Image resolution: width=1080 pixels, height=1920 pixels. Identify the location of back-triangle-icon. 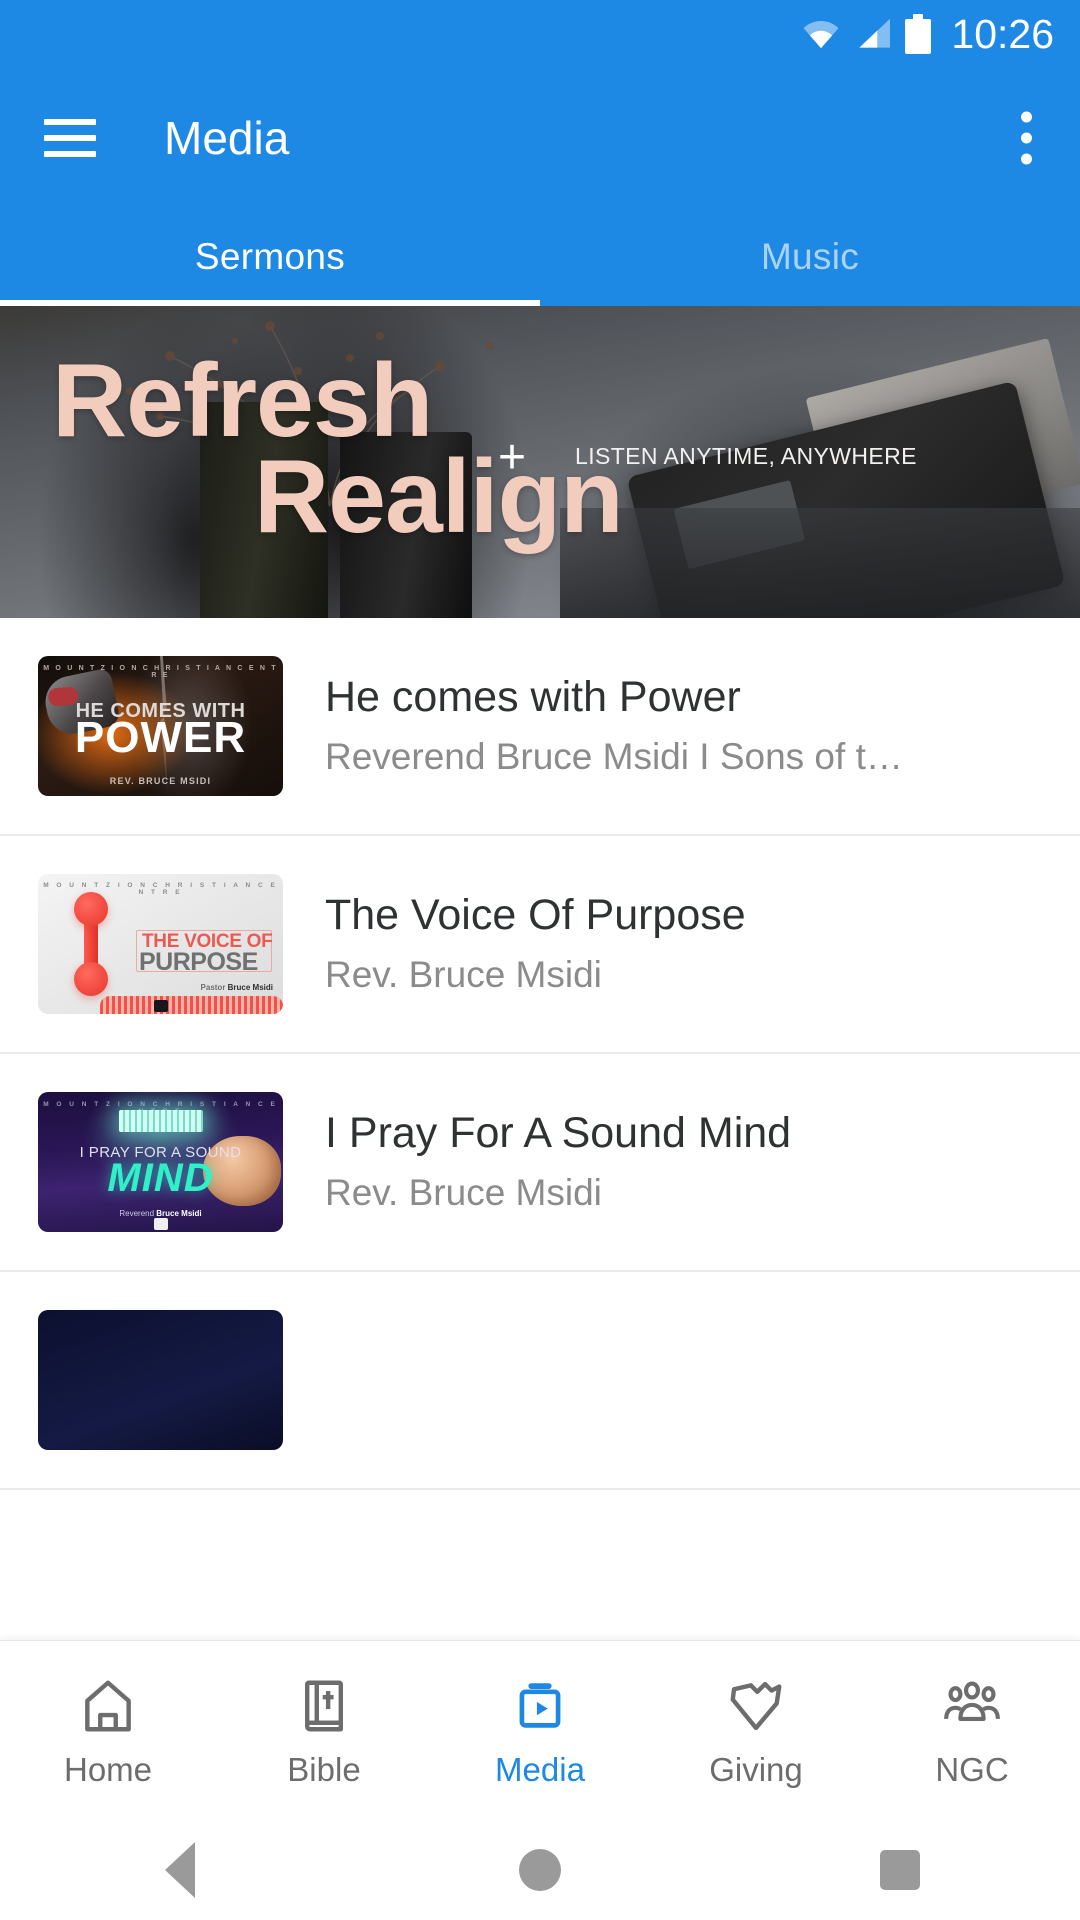
(180, 1870).